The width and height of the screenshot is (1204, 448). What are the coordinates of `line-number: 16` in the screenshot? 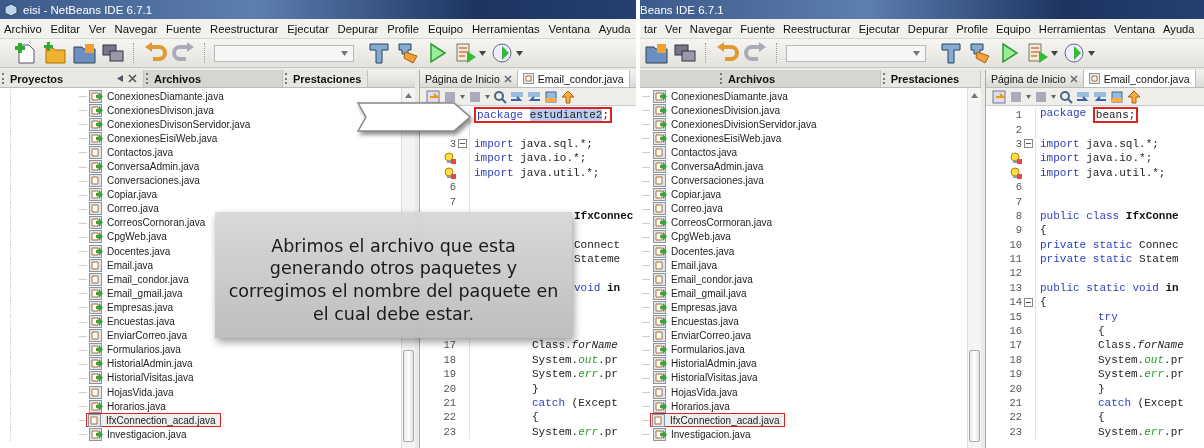 It's located at (1015, 331).